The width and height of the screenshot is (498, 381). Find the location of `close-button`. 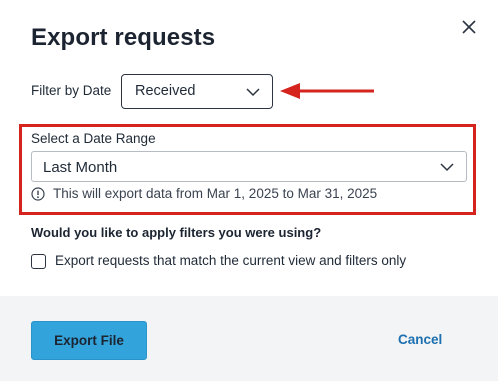

close-button is located at coordinates (469, 28).